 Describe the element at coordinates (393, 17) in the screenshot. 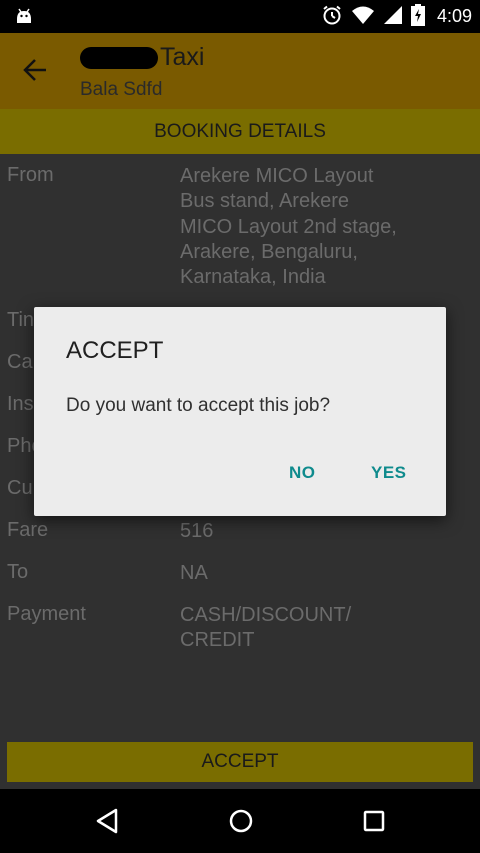

I see `cellular-signal-icon` at that location.